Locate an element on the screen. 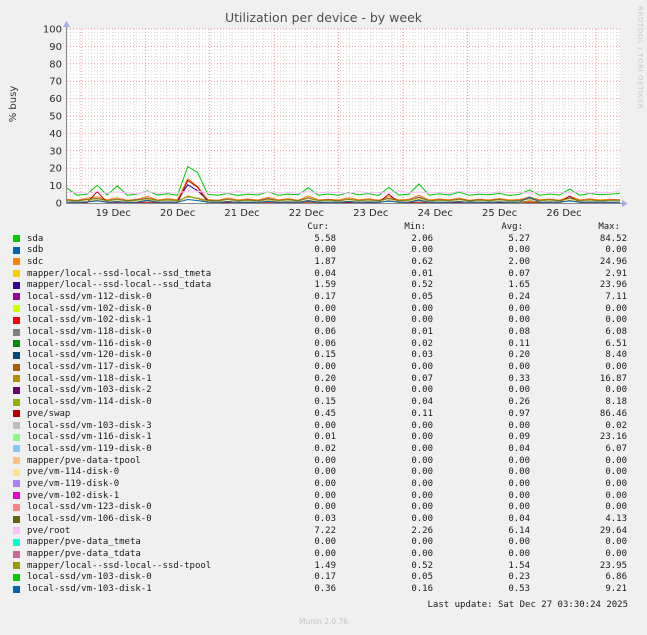  legend-avg-value: 0.04 is located at coordinates (519, 448).